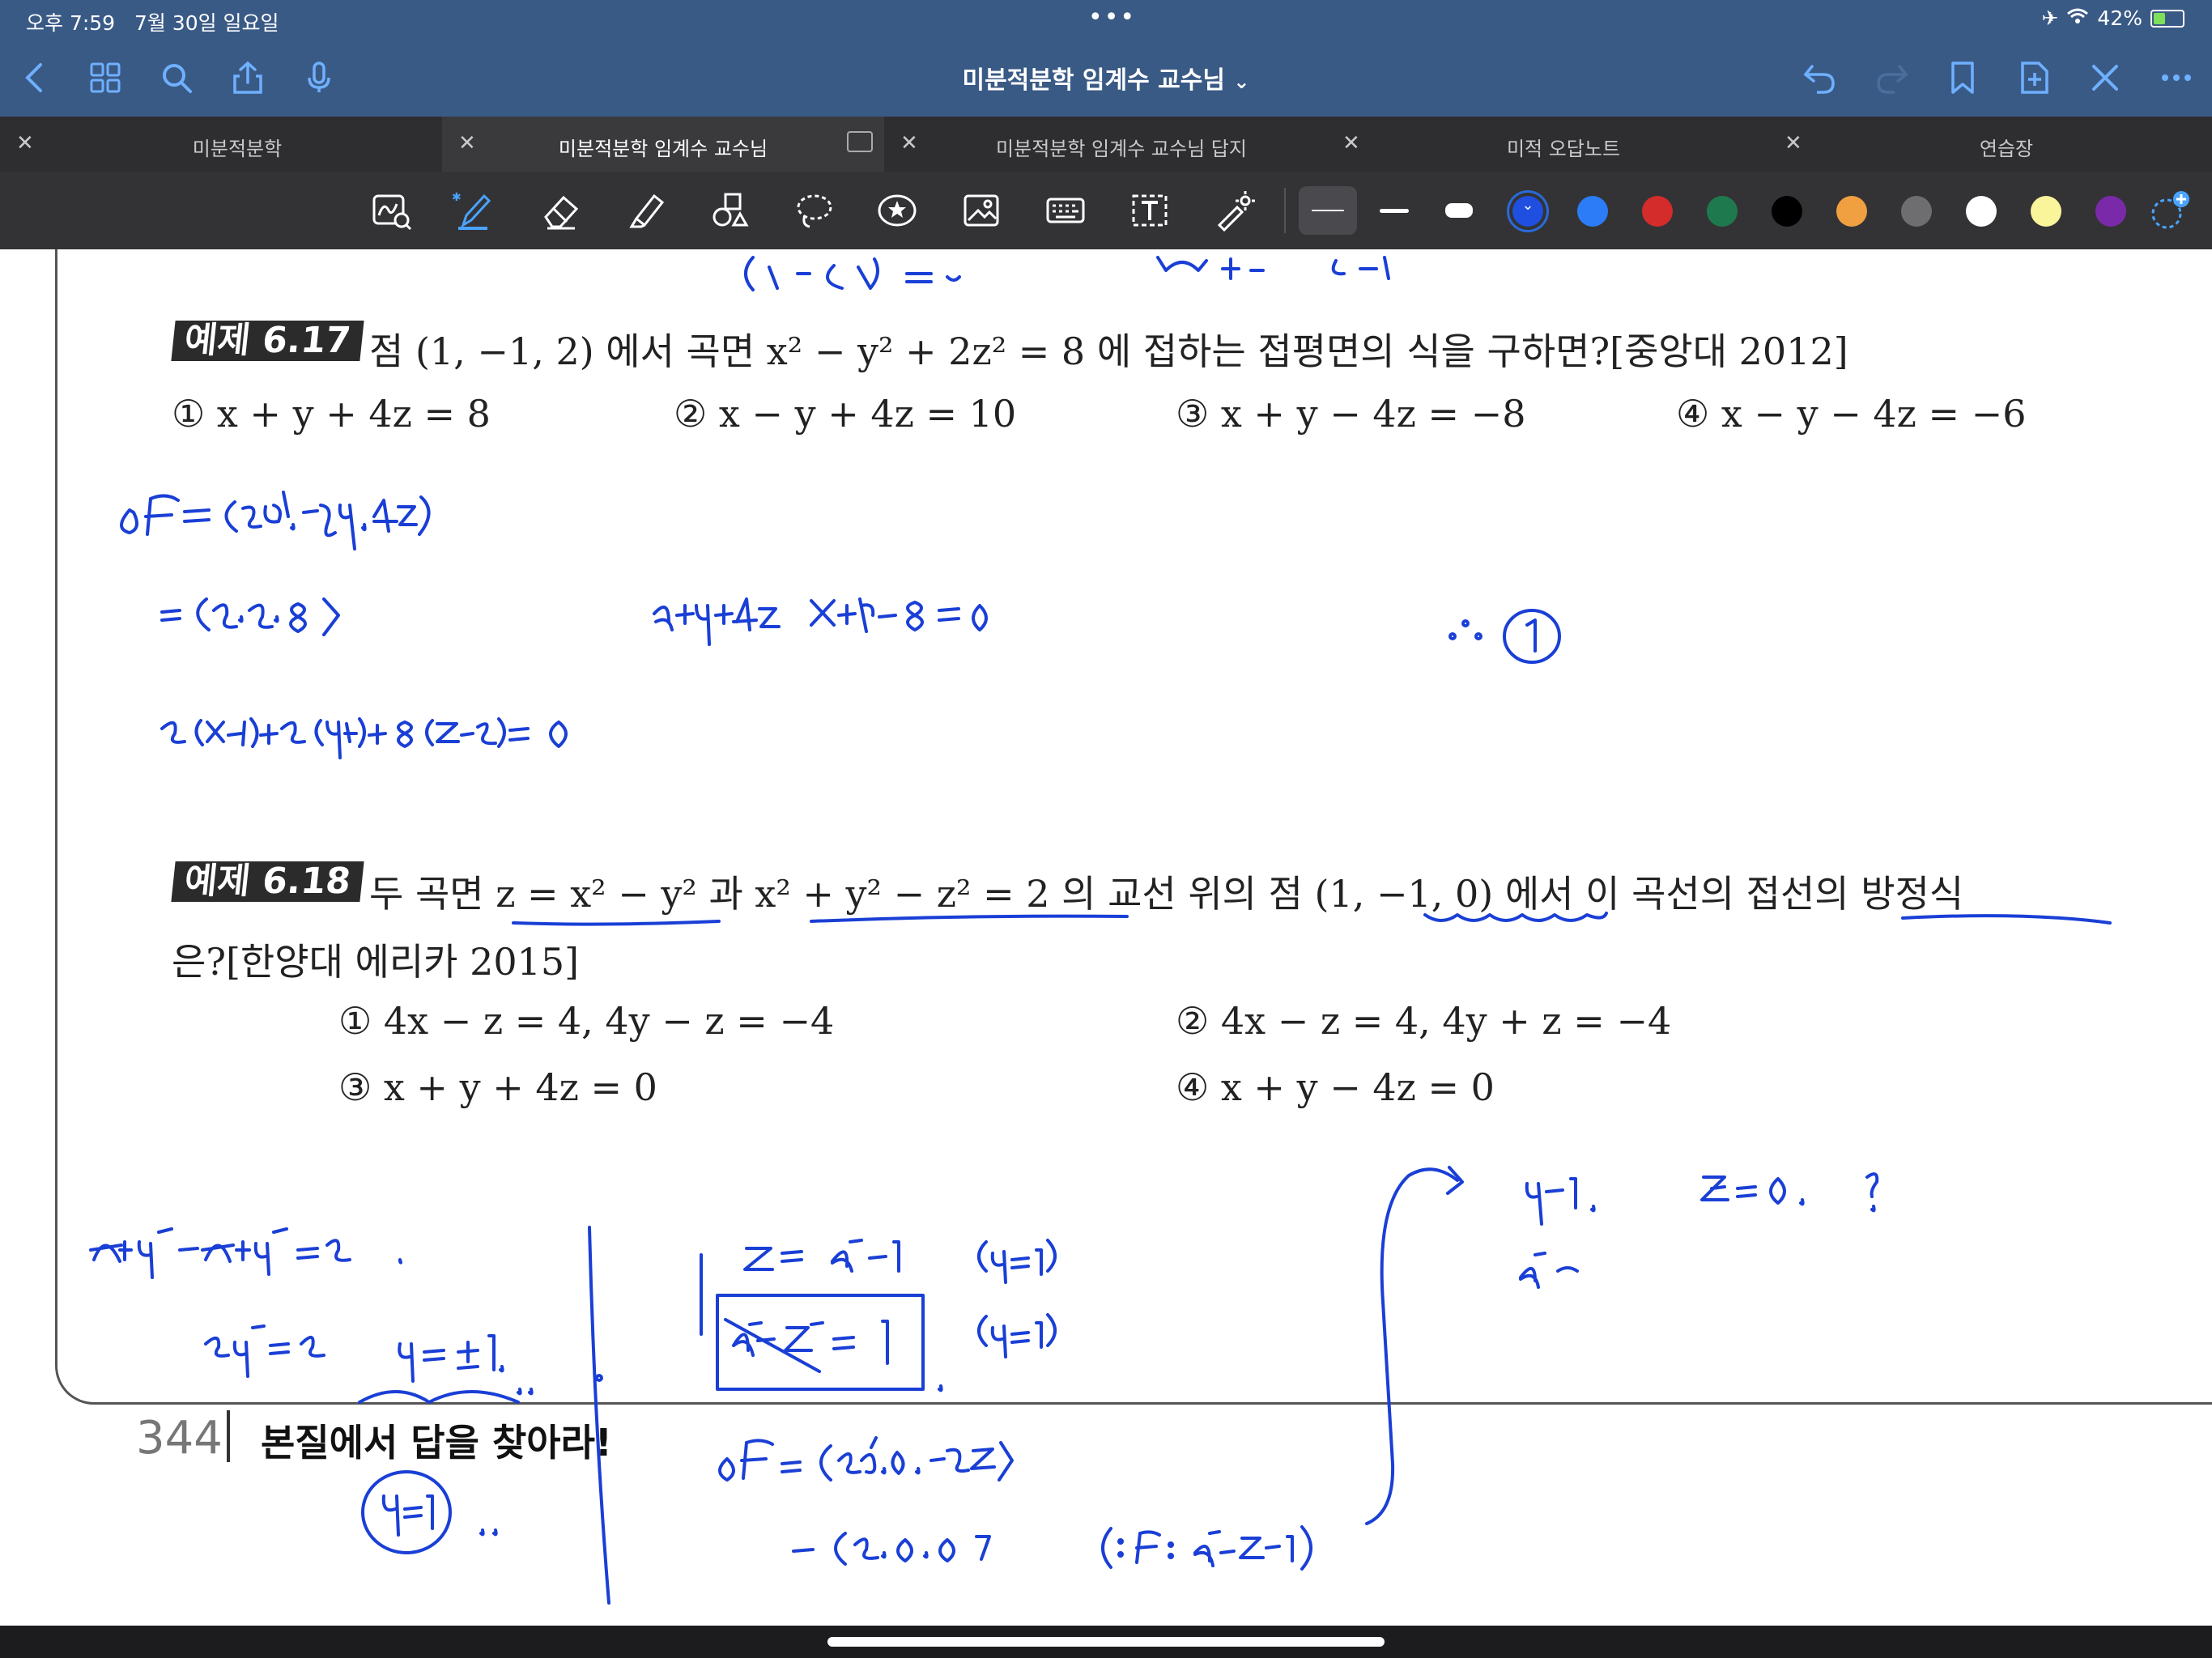 The width and height of the screenshot is (2212, 1658). Describe the element at coordinates (71, 23) in the screenshot. I see `status-time: 오후 7:59` at that location.